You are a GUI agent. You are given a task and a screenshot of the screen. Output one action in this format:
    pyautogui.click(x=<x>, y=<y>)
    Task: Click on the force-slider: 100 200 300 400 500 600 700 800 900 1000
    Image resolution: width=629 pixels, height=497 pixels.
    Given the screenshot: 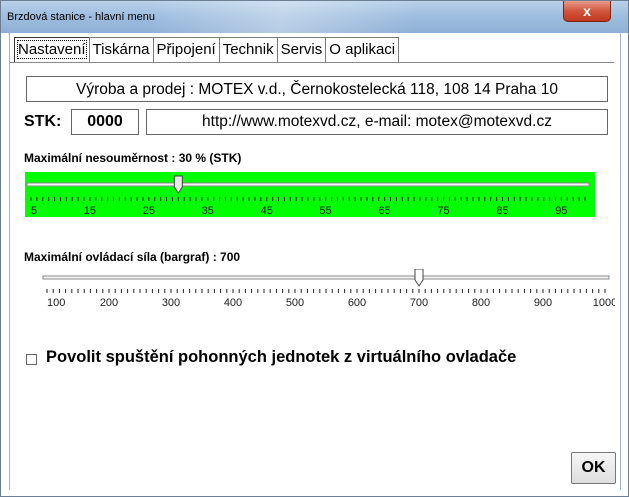 What is the action you would take?
    pyautogui.click(x=320, y=294)
    